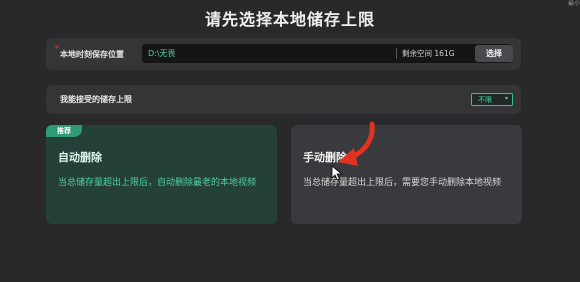 This screenshot has height=282, width=580. Describe the element at coordinates (157, 183) in the screenshot. I see `auto-delete-description: 当总储存量超出上限后，自动删除最老的本地视频` at that location.